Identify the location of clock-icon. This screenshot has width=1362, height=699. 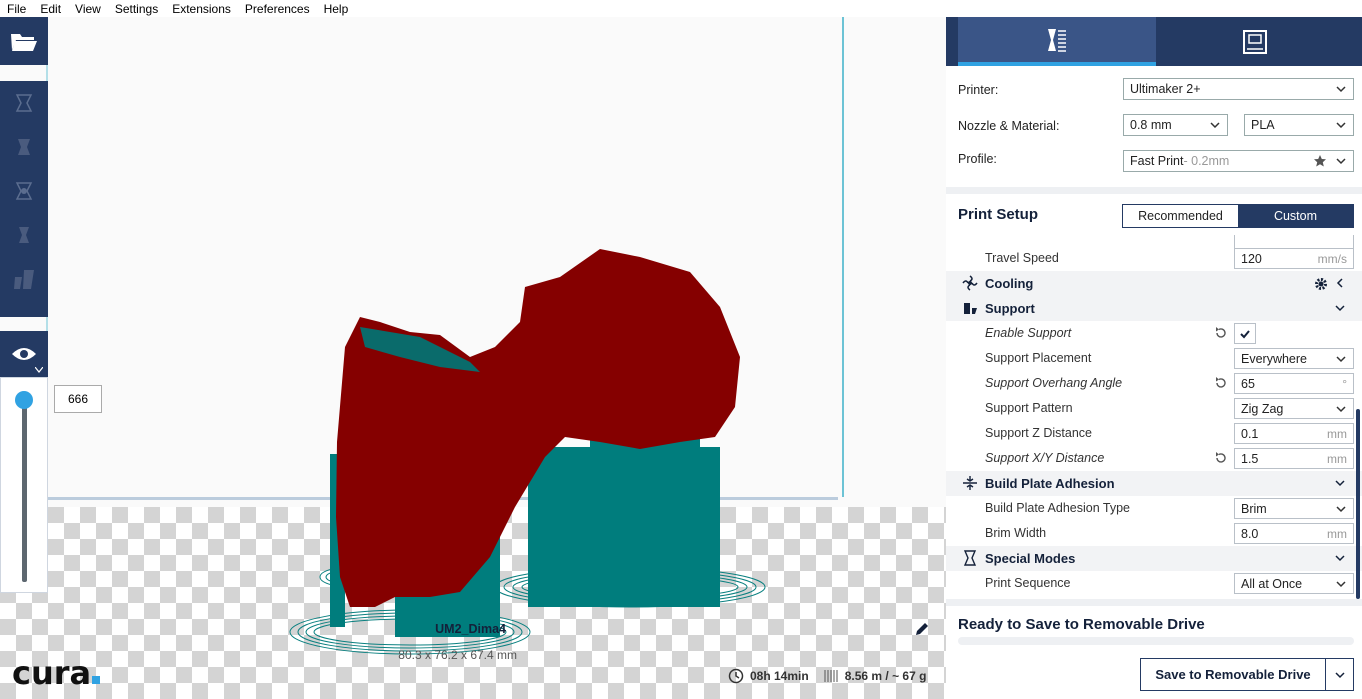
(736, 676).